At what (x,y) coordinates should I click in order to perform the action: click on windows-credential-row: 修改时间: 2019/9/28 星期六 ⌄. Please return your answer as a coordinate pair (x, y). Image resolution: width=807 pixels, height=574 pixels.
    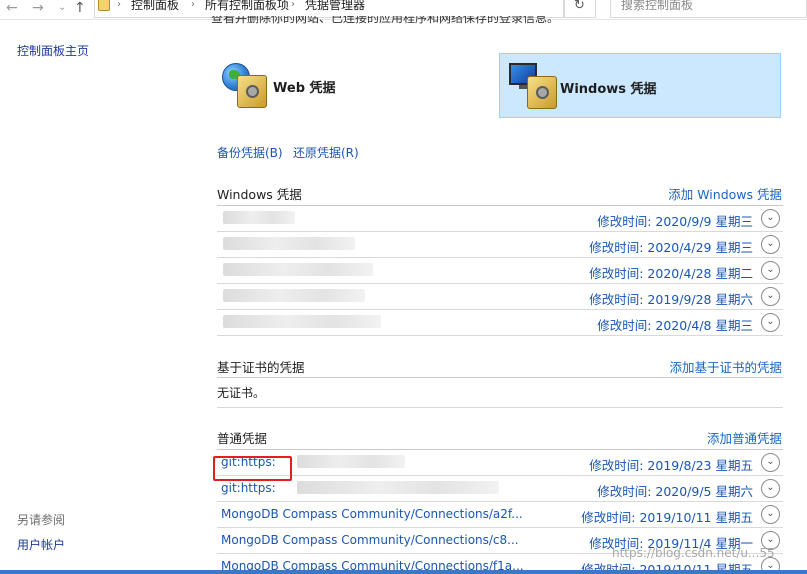
    Looking at the image, I should click on (500, 297).